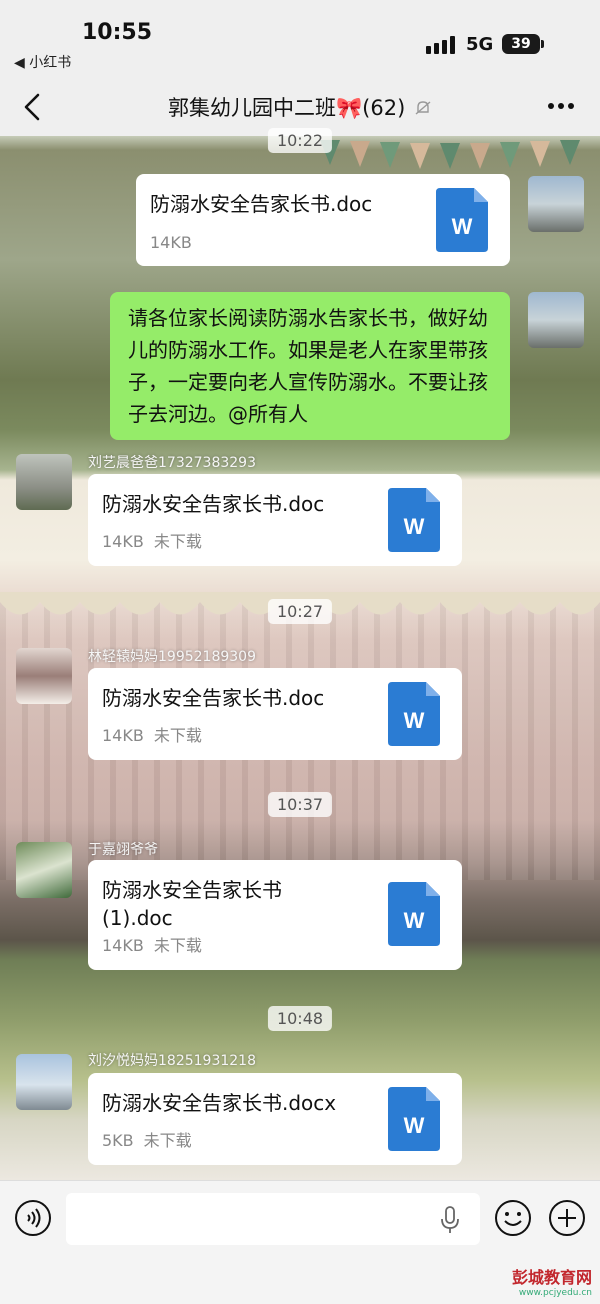  Describe the element at coordinates (300, 44) in the screenshot. I see `status-bar: 10:55 ◀ 小红书 5G 39` at that location.